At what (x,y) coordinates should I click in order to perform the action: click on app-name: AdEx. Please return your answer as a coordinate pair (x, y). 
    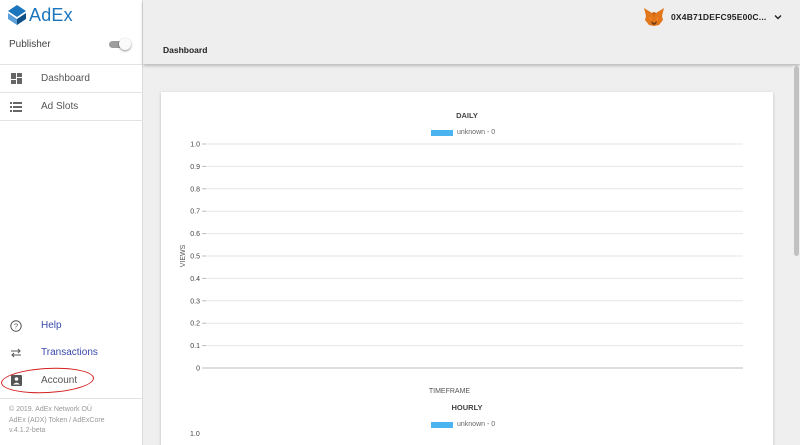
    Looking at the image, I should click on (51, 14).